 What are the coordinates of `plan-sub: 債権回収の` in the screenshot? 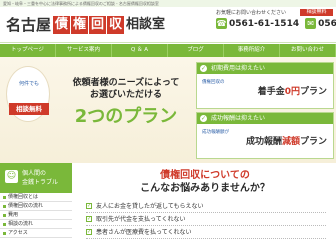 It's located at (213, 82).